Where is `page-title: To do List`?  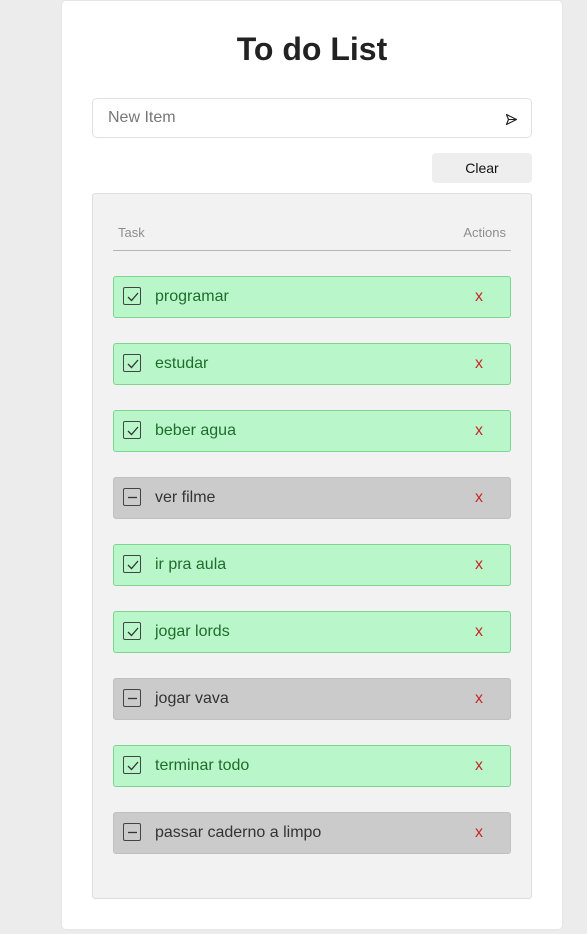 page-title: To do List is located at coordinates (312, 49).